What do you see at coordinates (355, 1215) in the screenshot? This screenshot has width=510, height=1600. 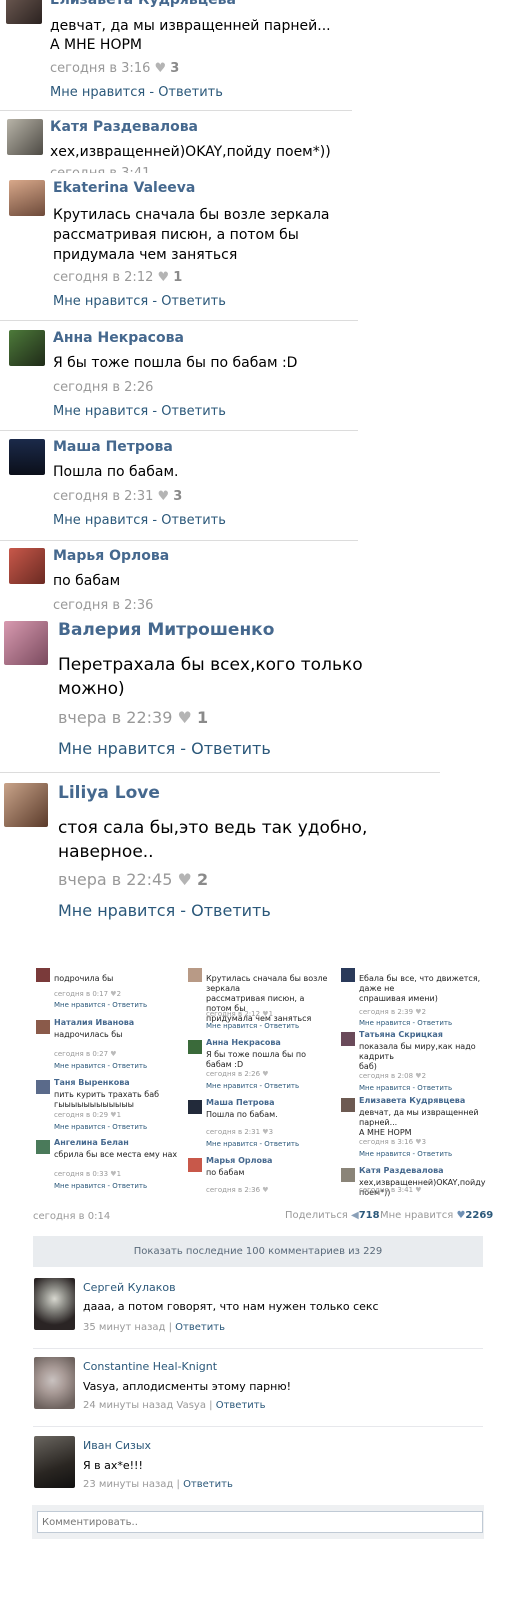 I see `megaphone-icon: ◀` at bounding box center [355, 1215].